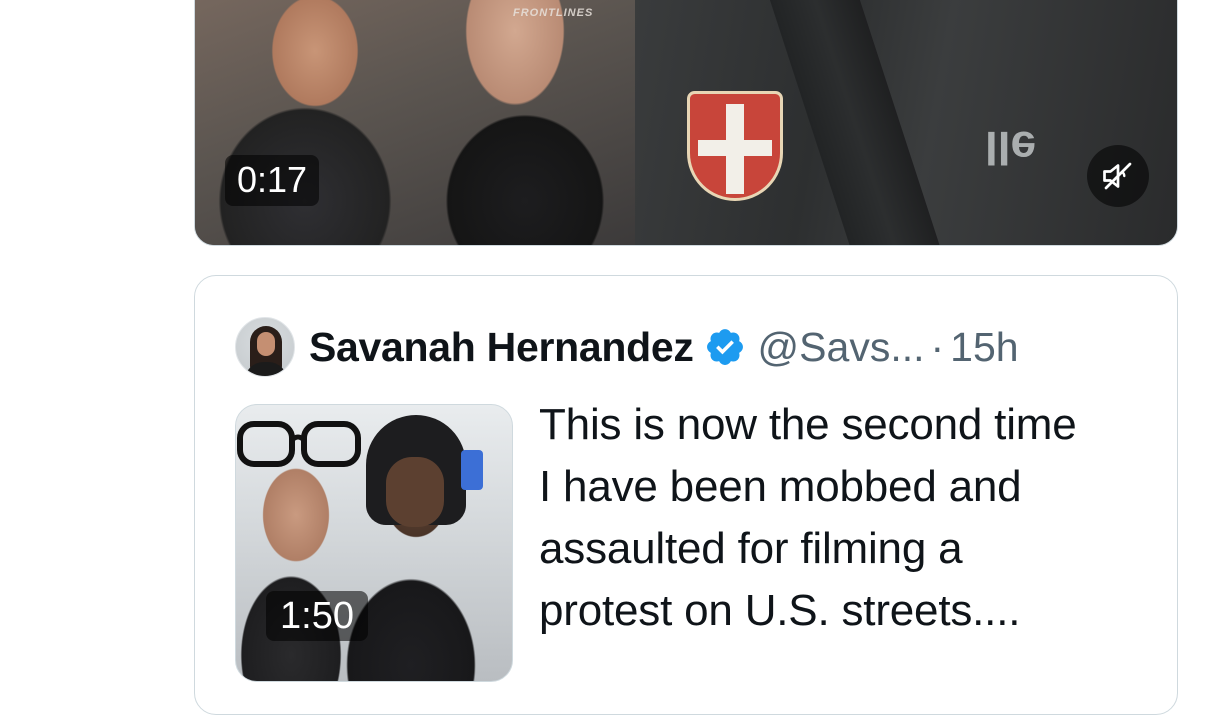  I want to click on quoted-video-thumbnail: 1:50, so click(374, 543).